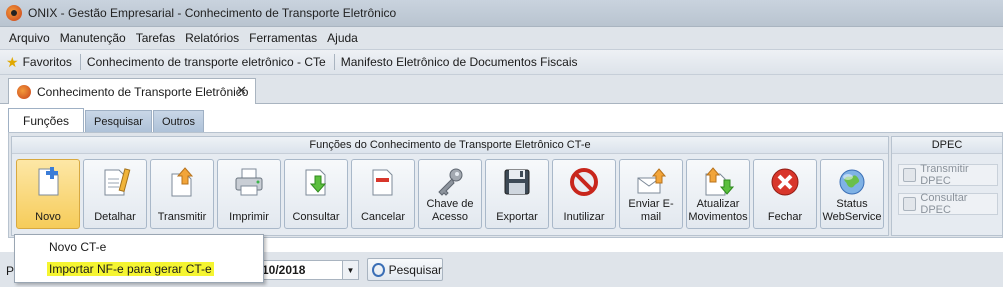 The image size is (1003, 287). What do you see at coordinates (118, 121) in the screenshot?
I see `tab-pesquisar: Pesquisar` at bounding box center [118, 121].